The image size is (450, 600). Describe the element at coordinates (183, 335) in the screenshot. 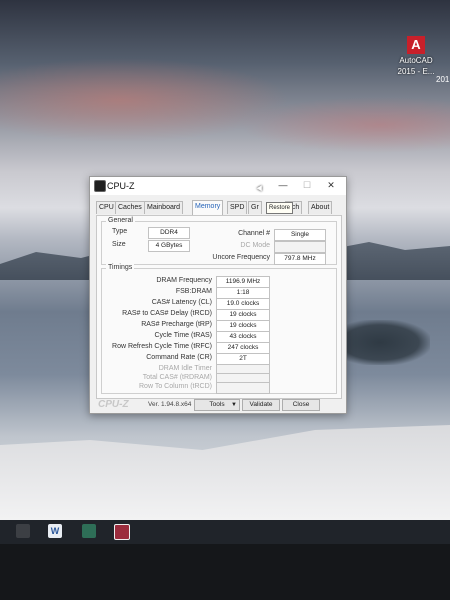

I see `timing-label: Cycle Time (tRAS)` at that location.